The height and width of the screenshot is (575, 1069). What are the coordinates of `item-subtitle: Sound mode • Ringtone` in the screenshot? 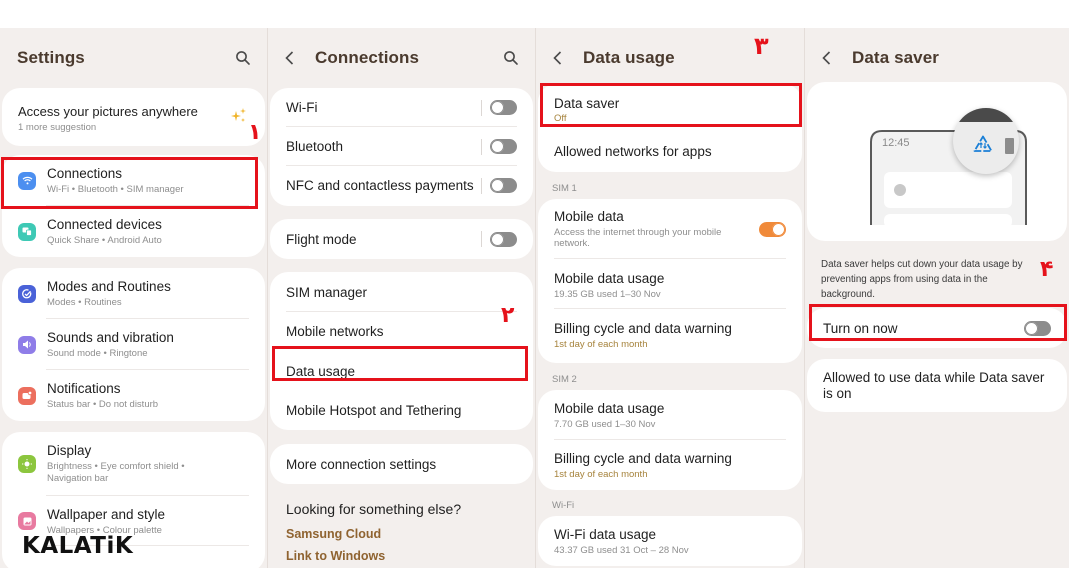 It's located at (97, 353).